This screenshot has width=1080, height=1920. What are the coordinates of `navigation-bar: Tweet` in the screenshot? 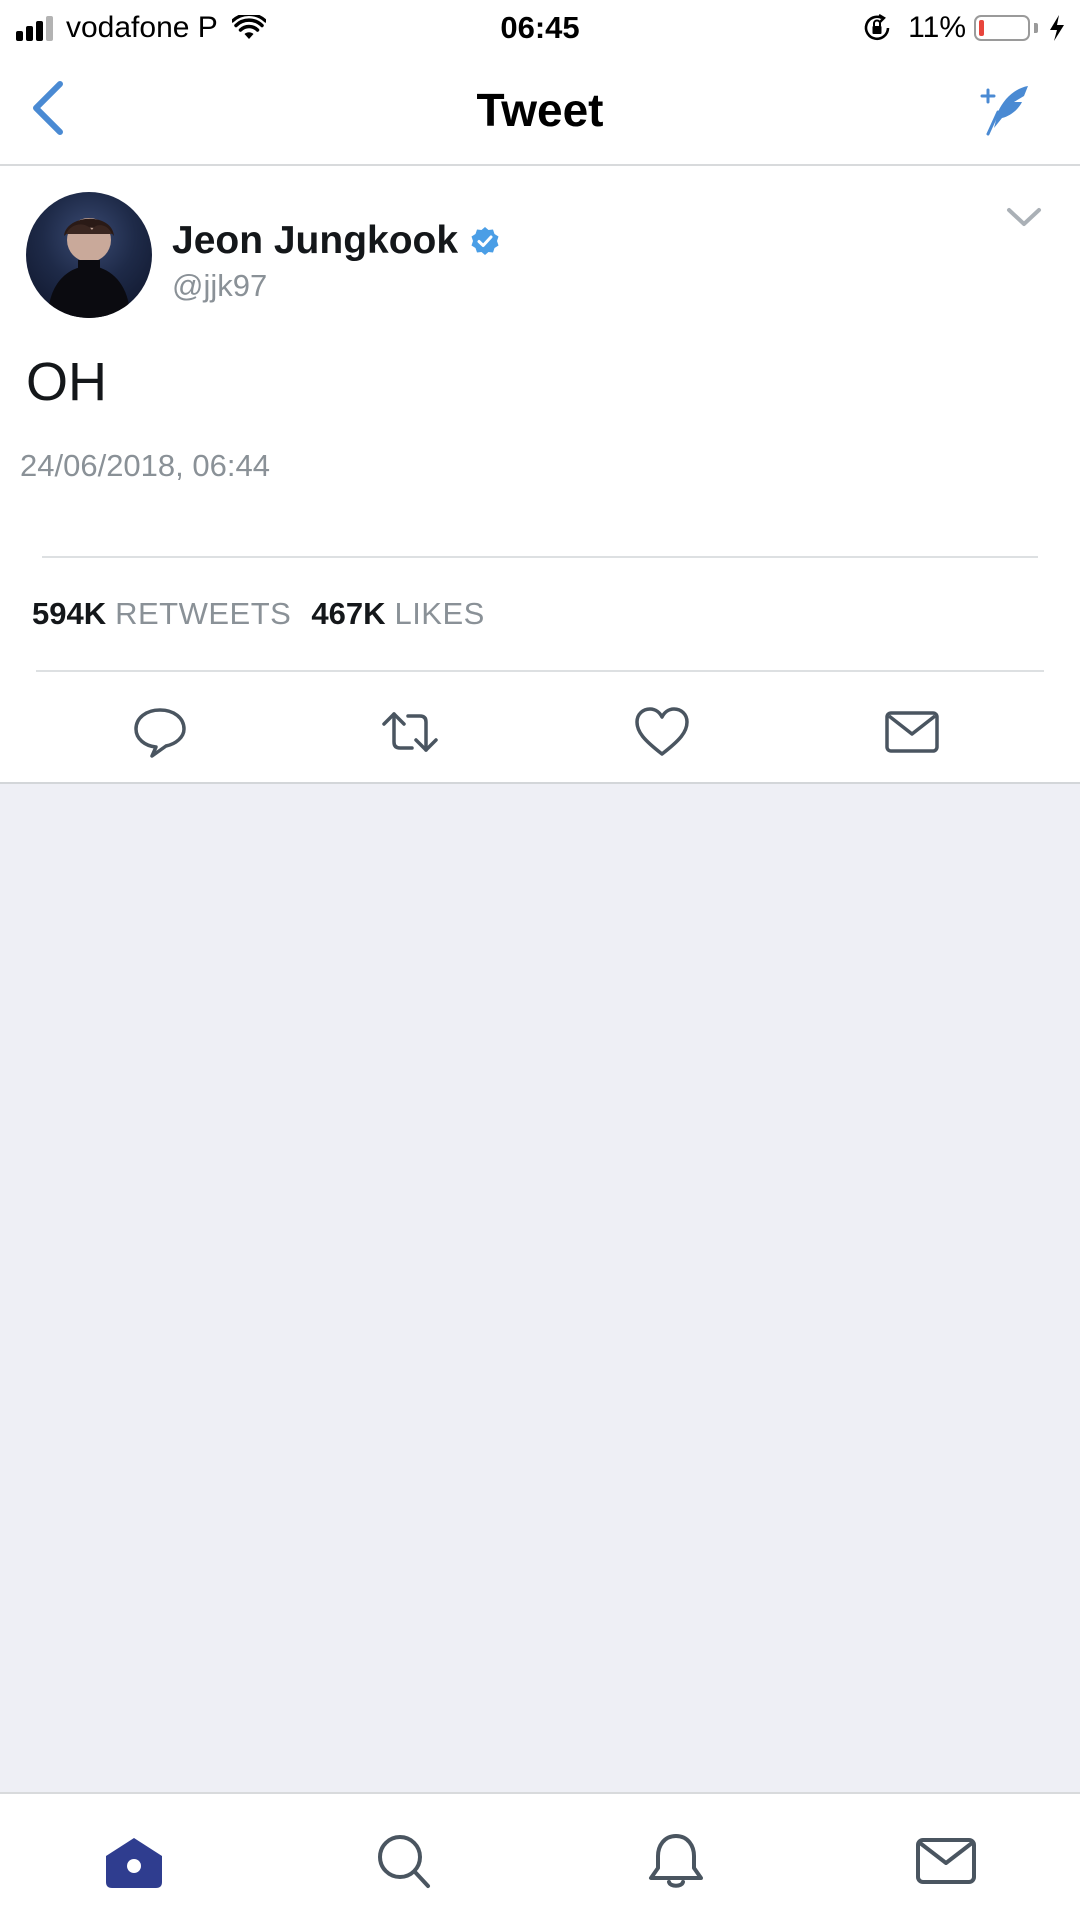 It's located at (540, 110).